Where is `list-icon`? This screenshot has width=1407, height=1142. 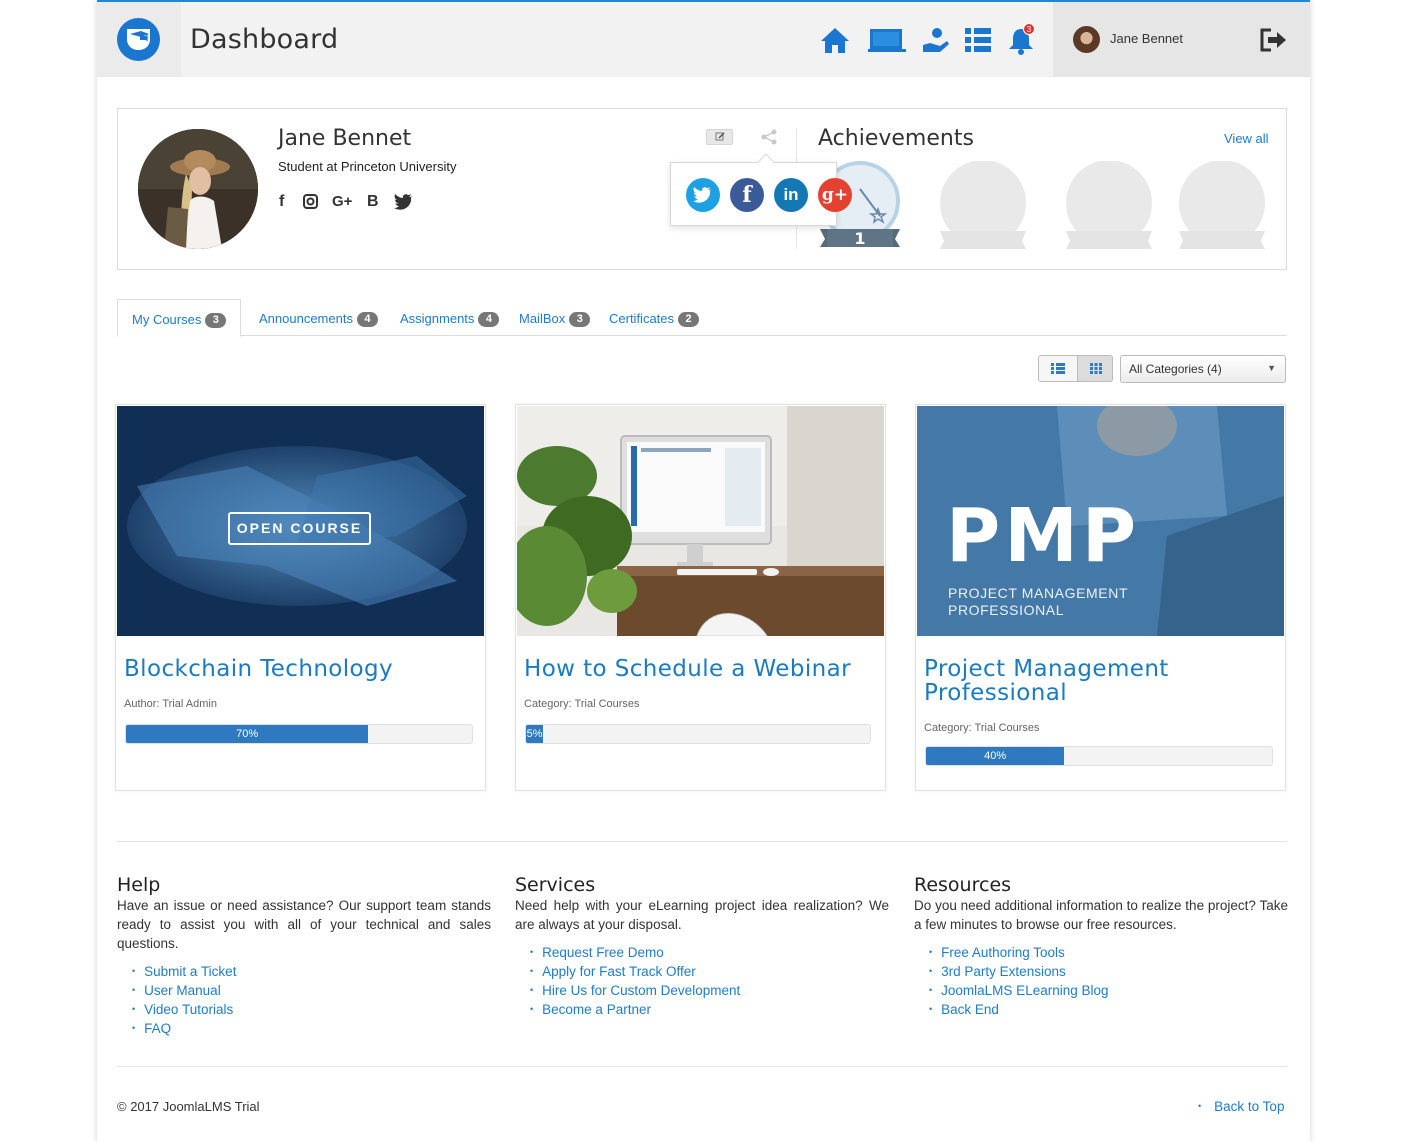
list-icon is located at coordinates (979, 40).